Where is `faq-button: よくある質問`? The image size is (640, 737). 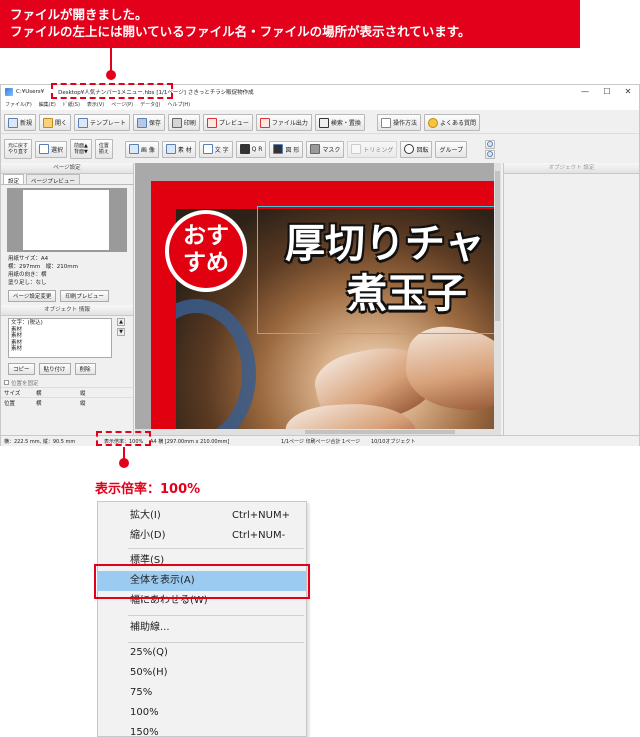
faq-button: よくある質問 is located at coordinates (451, 122).